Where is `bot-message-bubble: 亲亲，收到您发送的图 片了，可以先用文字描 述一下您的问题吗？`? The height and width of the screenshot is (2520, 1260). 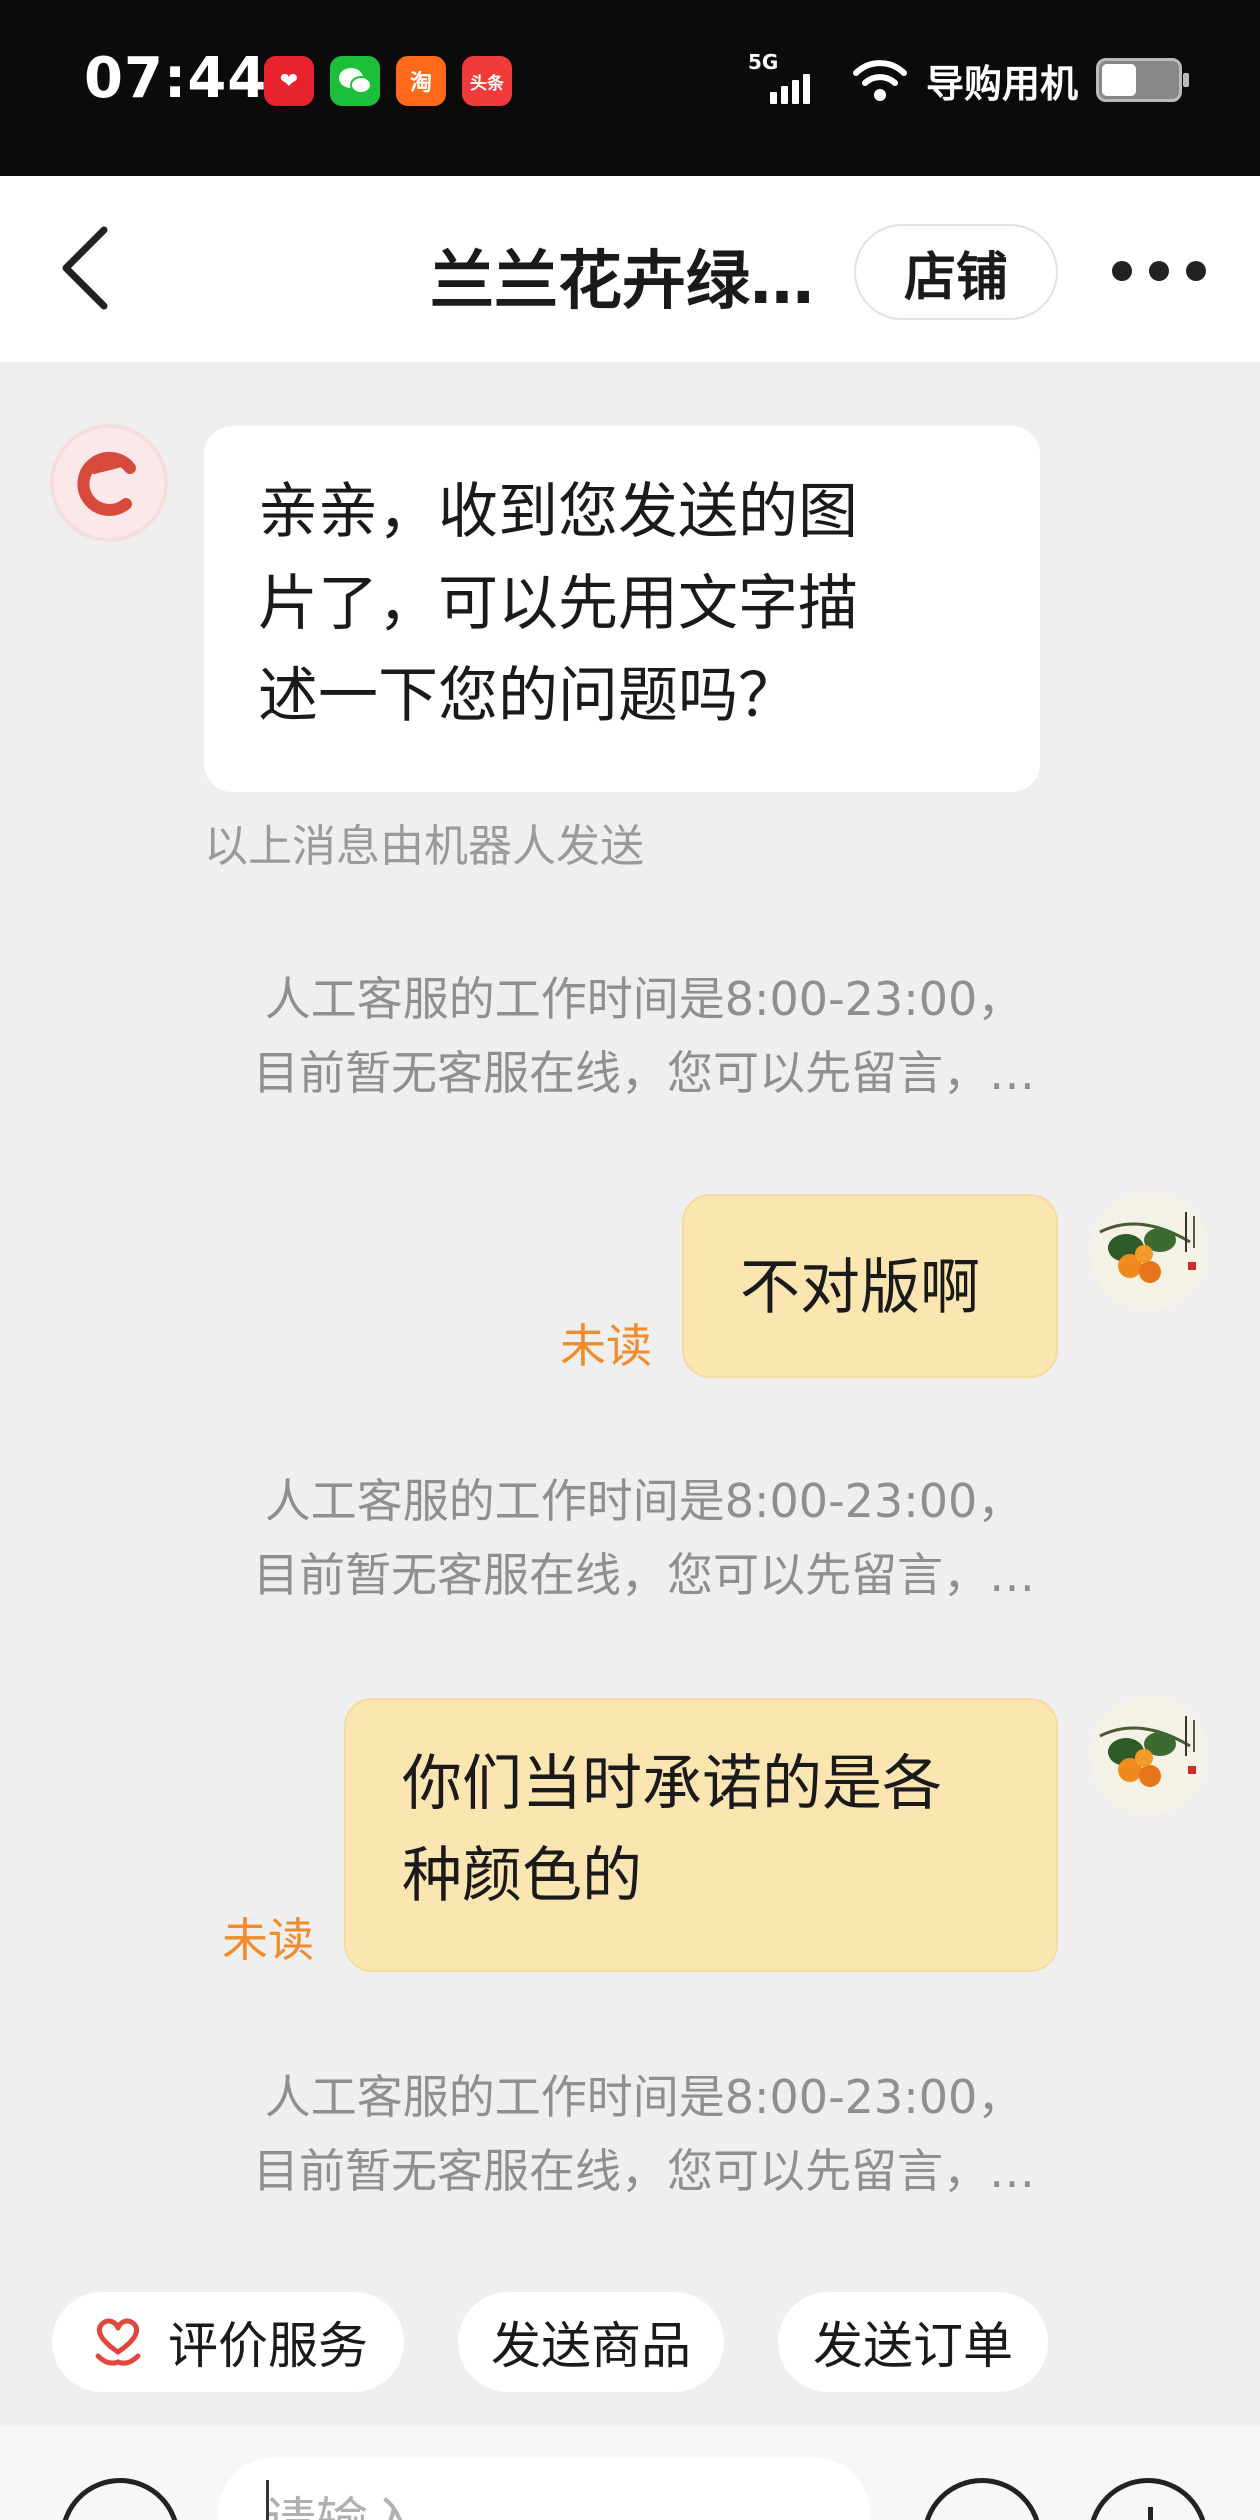
bot-message-bubble: 亲亲，收到您发送的图 片了，可以先用文字描 述一下您的问题吗？ is located at coordinates (622, 609).